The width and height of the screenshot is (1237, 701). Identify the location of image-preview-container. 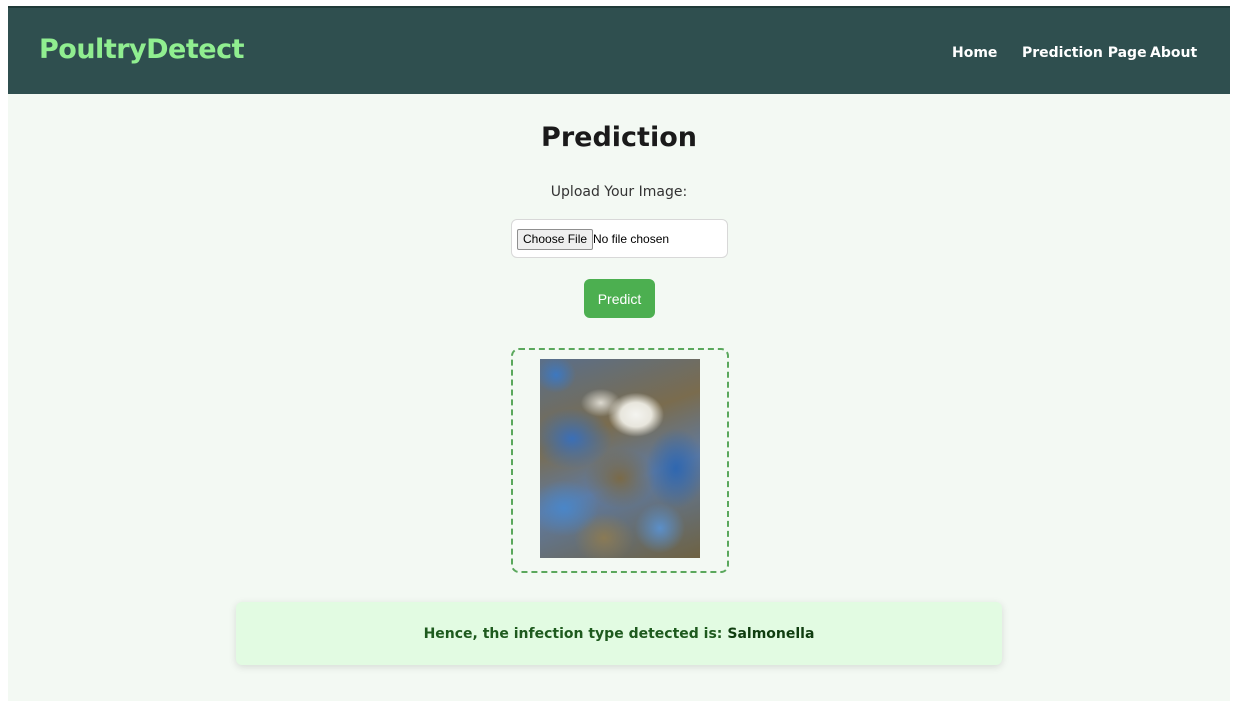
(620, 460).